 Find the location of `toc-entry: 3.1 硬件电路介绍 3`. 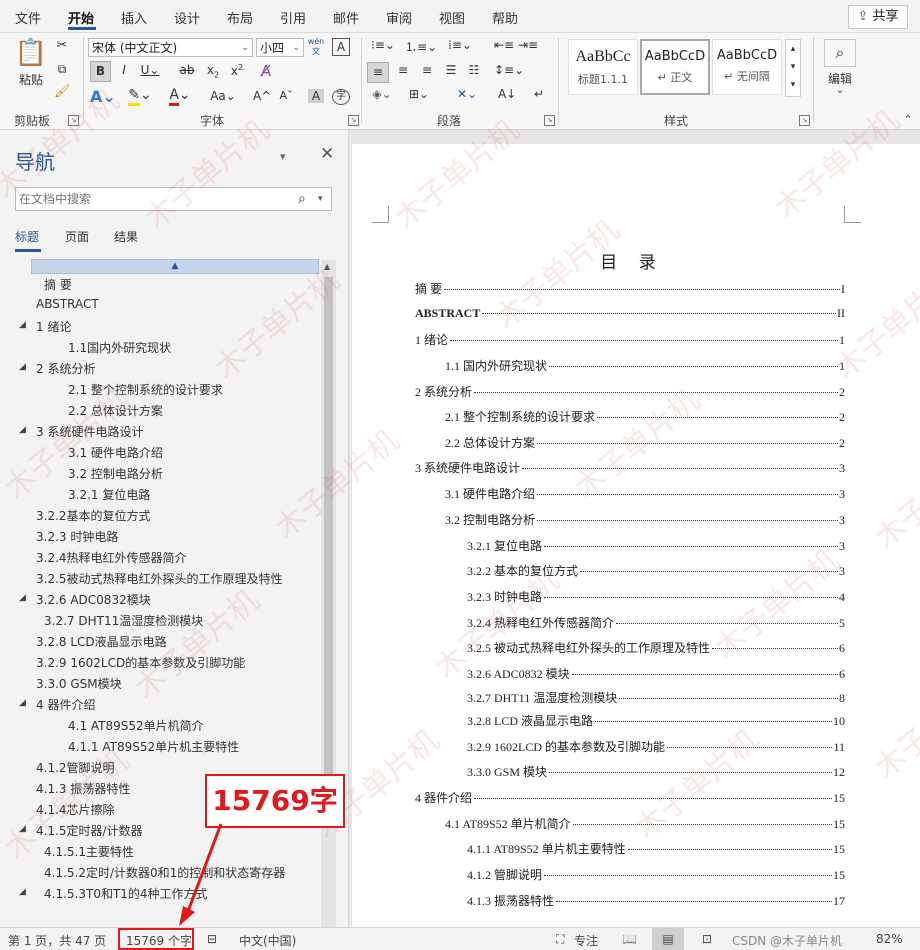

toc-entry: 3.1 硬件电路介绍 3 is located at coordinates (645, 494).